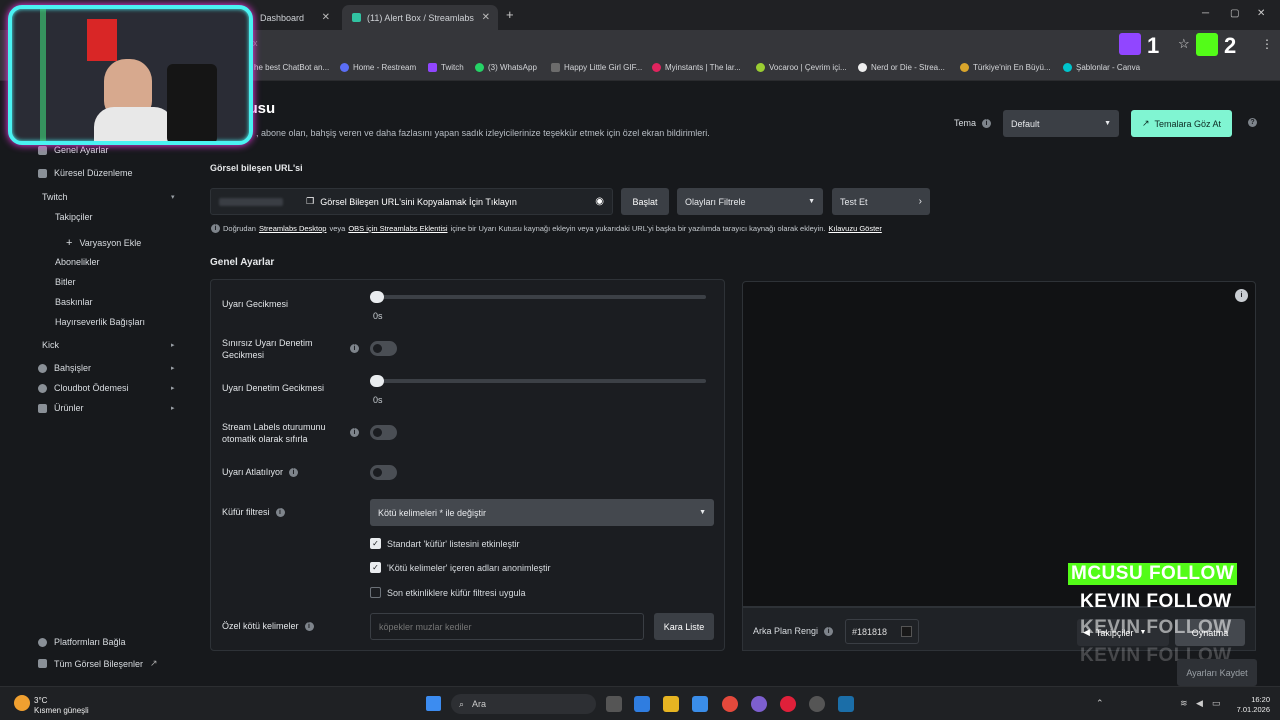  I want to click on steam-icon, so click(846, 704).